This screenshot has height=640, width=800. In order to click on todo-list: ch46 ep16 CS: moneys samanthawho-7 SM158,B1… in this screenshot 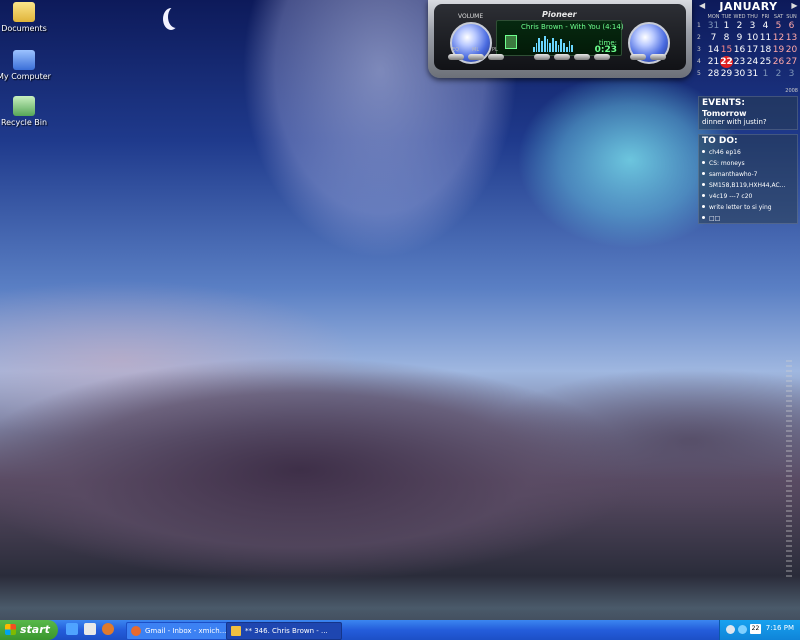, I will do `click(748, 185)`.